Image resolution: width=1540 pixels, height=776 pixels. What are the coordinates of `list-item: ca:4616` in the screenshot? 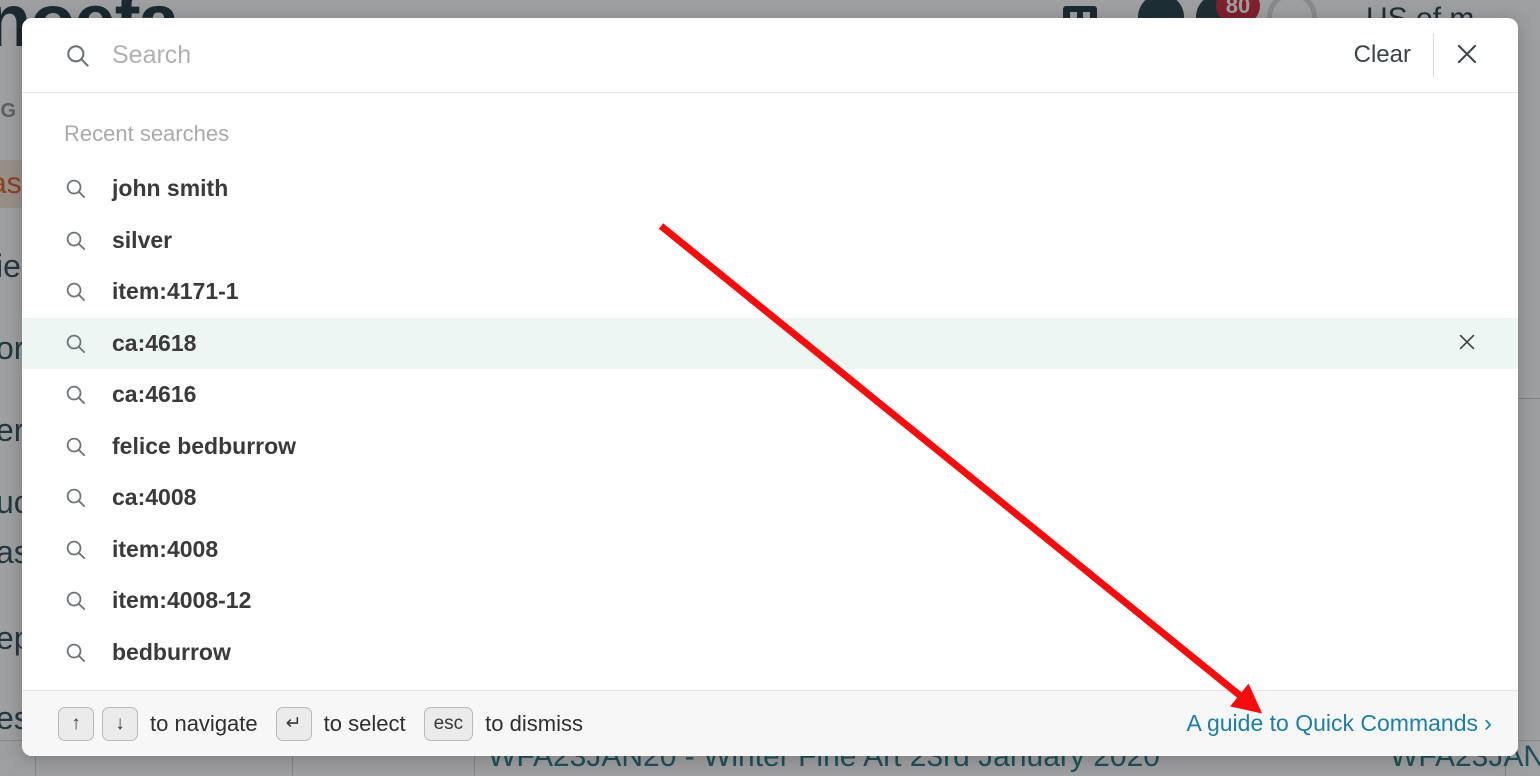 It's located at (770, 395).